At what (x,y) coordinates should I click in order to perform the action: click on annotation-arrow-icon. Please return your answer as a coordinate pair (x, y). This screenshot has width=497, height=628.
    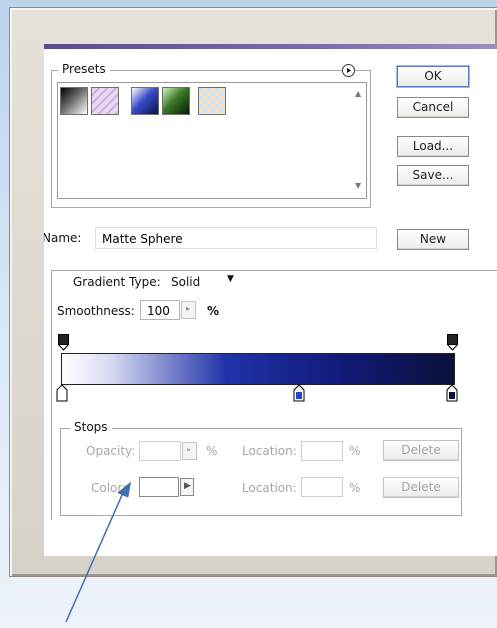
    Looking at the image, I should click on (98, 552).